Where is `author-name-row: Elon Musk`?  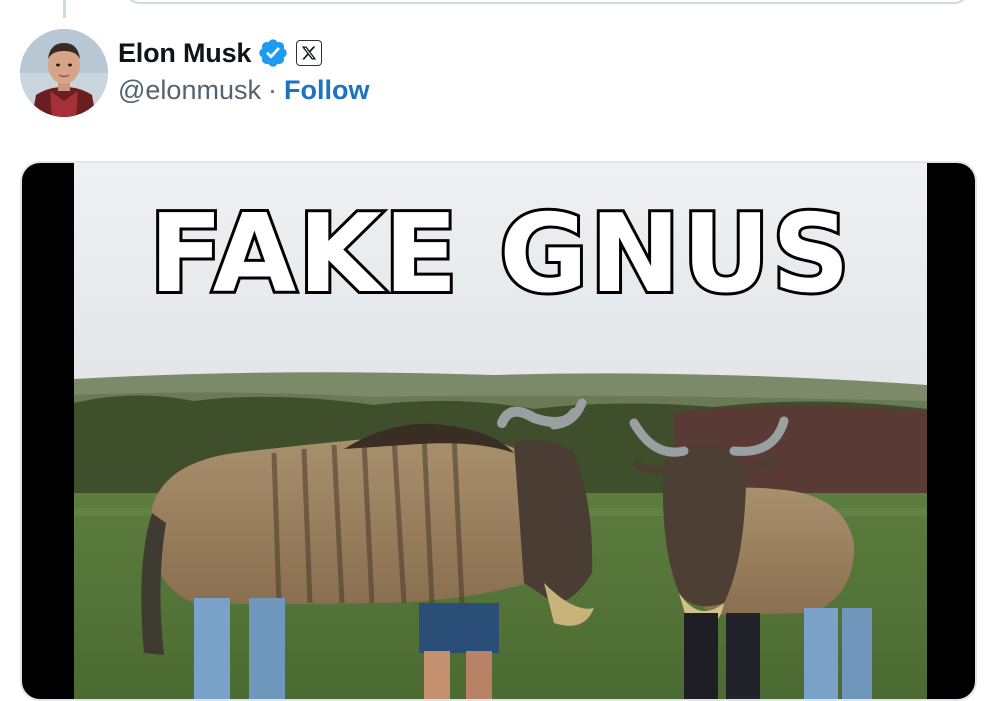 author-name-row: Elon Musk is located at coordinates (243, 53).